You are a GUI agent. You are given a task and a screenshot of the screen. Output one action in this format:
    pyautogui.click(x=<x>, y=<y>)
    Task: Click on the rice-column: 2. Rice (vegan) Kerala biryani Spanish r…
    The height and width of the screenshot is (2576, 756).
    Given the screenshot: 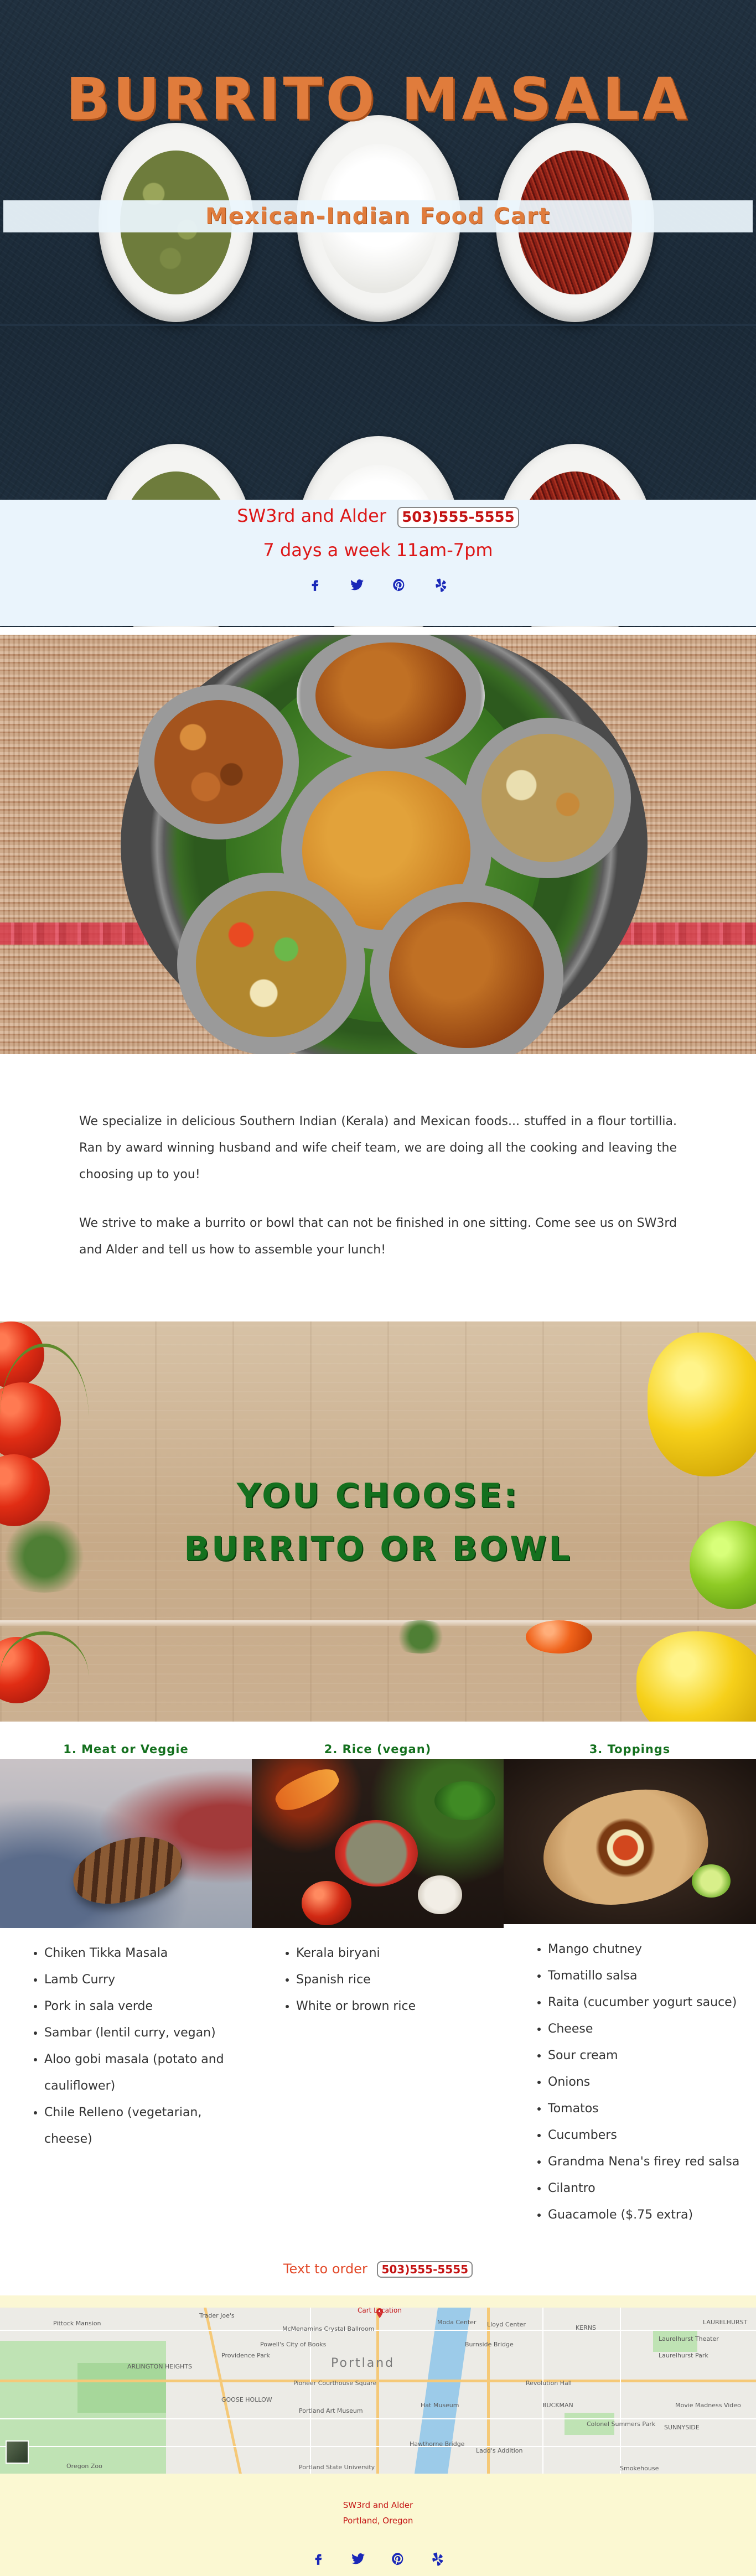 What is the action you would take?
    pyautogui.click(x=378, y=1879)
    